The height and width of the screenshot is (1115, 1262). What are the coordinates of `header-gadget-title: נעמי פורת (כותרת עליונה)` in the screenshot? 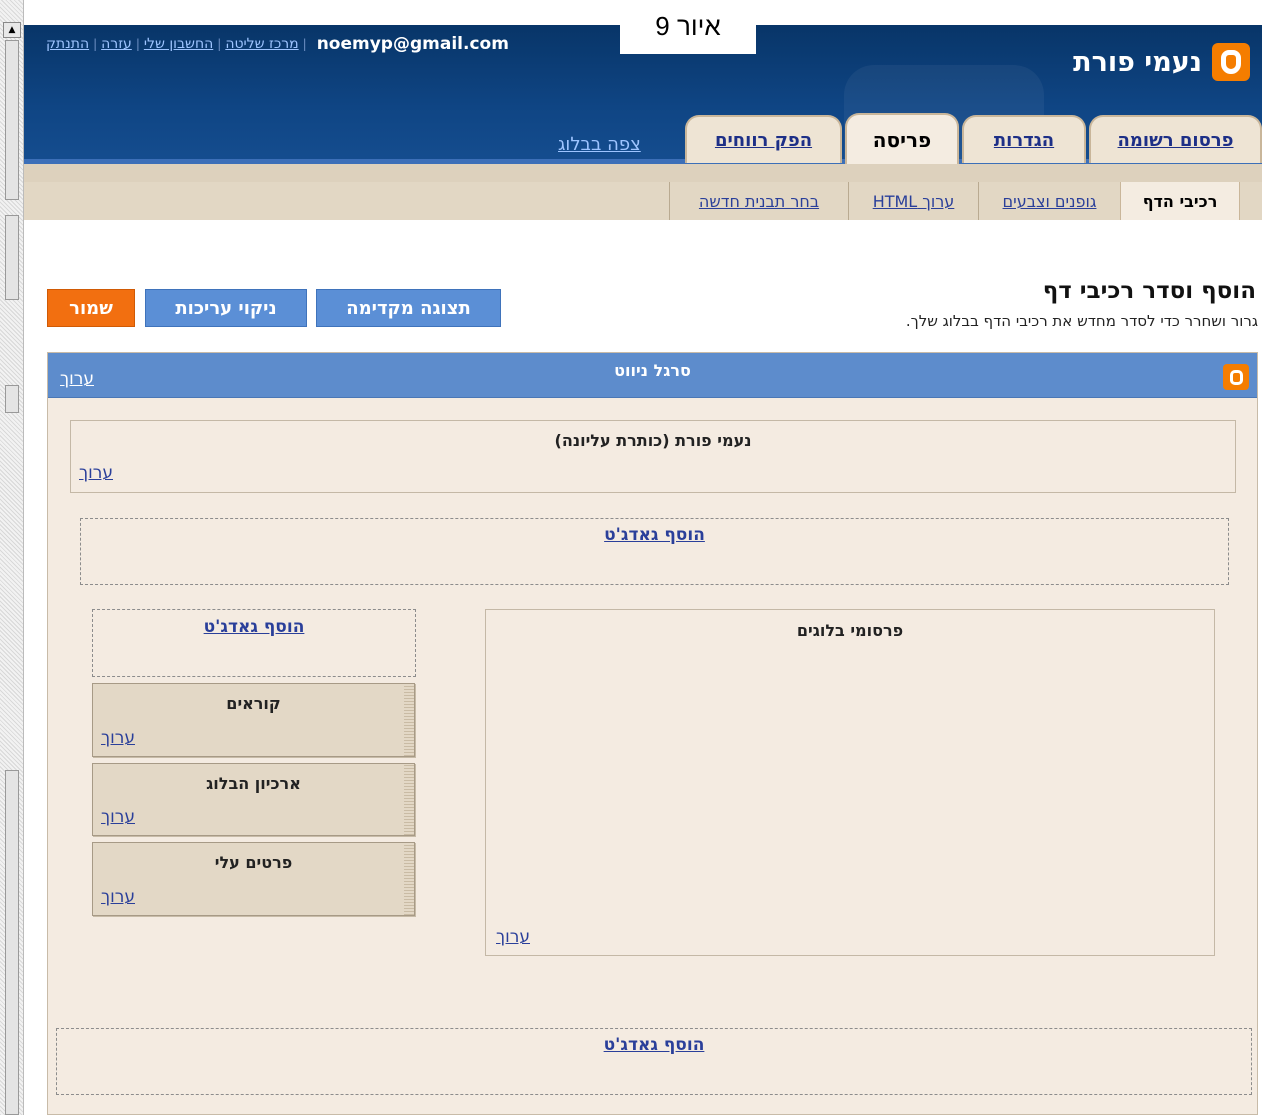 It's located at (653, 440).